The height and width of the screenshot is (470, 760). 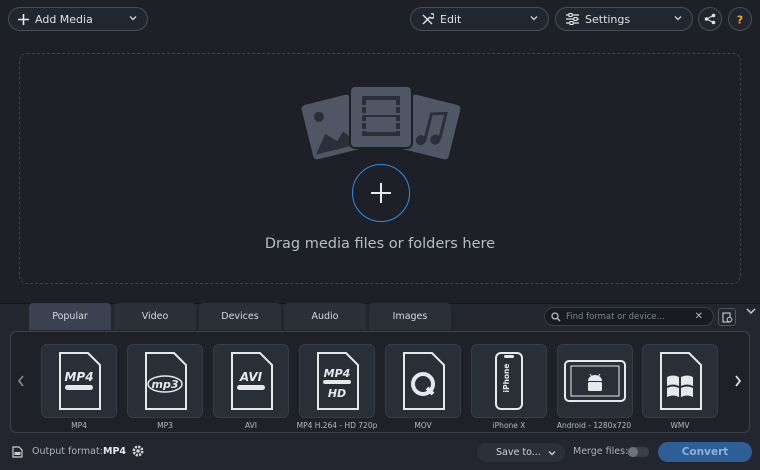 I want to click on add-files-button, so click(x=381, y=193).